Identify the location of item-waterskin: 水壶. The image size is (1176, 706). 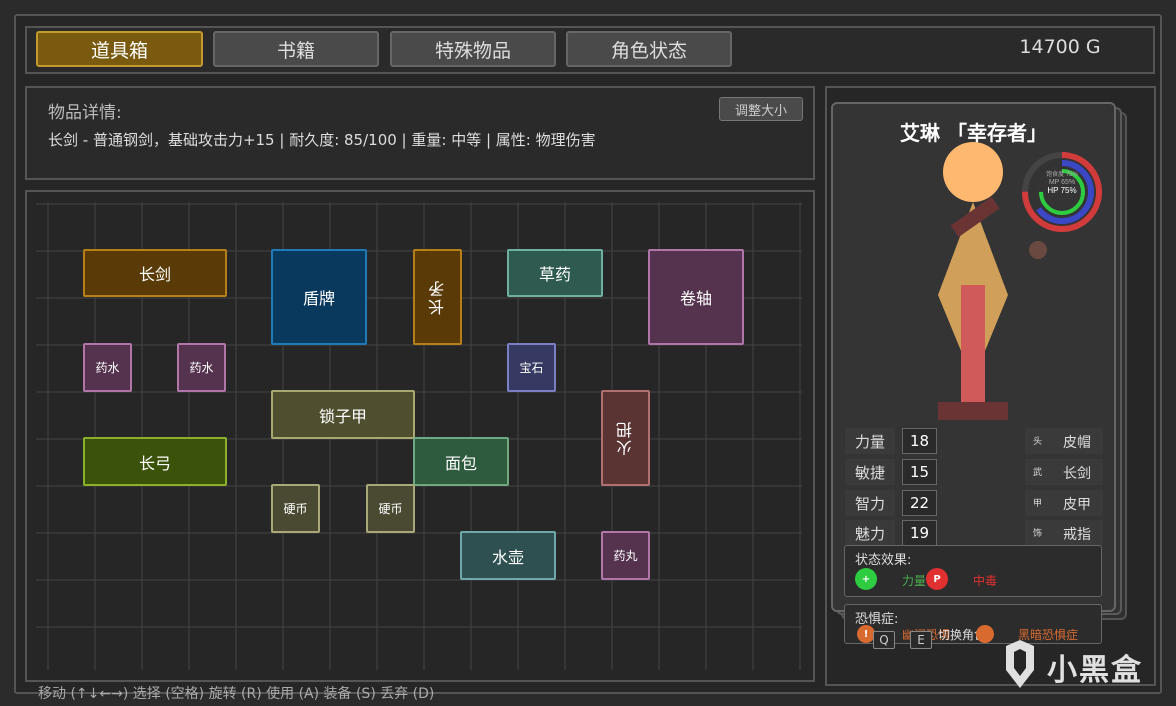
(508, 555).